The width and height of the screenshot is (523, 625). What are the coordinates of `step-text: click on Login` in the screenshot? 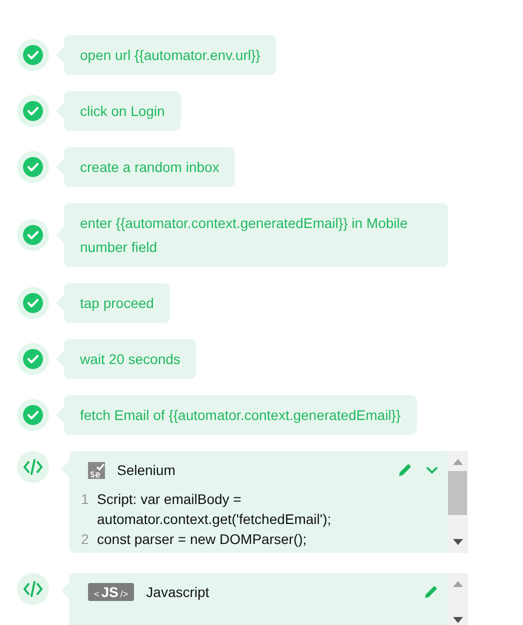 It's located at (118, 111).